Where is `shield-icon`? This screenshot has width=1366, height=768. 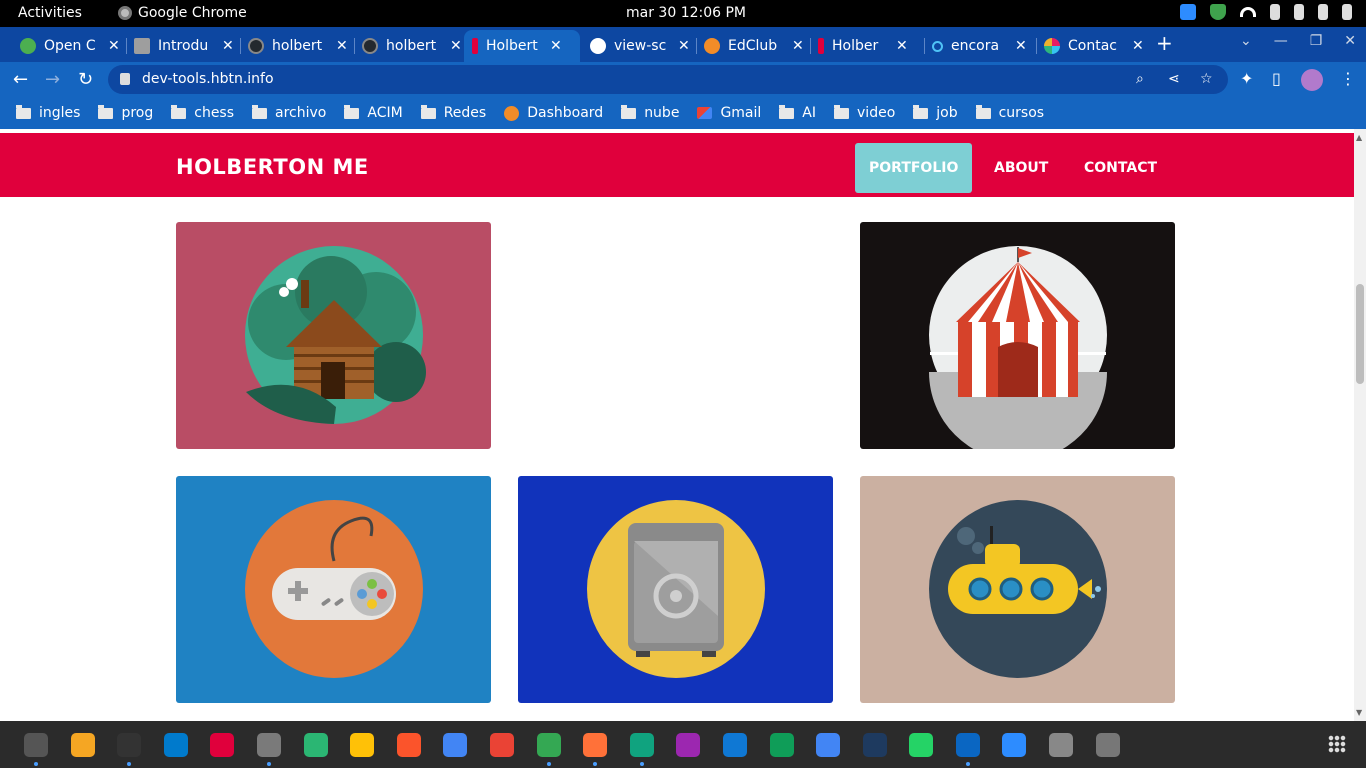
shield-icon is located at coordinates (1218, 12).